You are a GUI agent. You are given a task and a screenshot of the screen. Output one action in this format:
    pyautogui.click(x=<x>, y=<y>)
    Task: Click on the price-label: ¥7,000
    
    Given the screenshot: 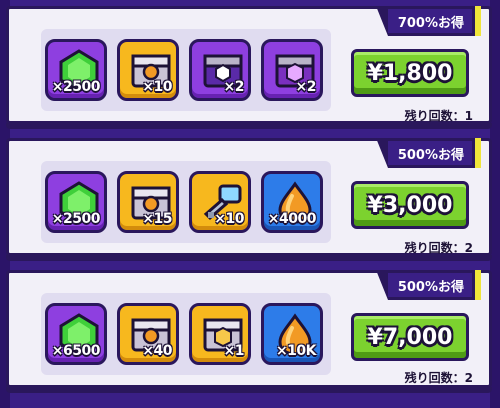 What is the action you would take?
    pyautogui.click(x=410, y=337)
    